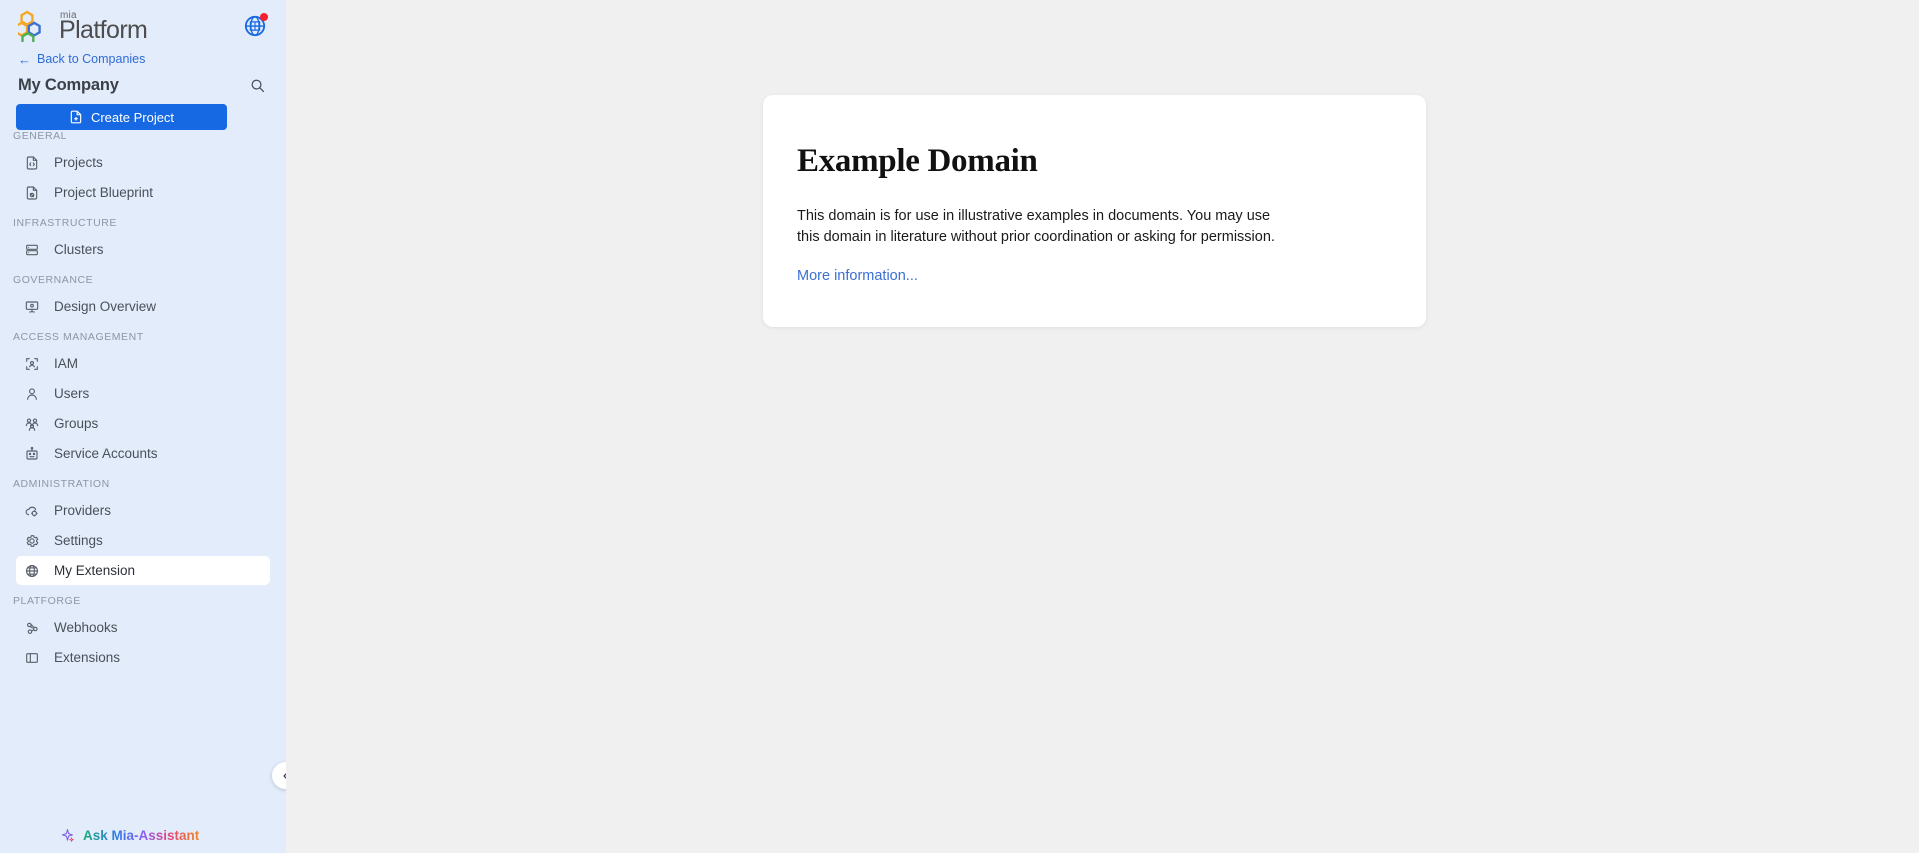 This screenshot has height=853, width=1919. I want to click on file-plus-icon, so click(76, 117).